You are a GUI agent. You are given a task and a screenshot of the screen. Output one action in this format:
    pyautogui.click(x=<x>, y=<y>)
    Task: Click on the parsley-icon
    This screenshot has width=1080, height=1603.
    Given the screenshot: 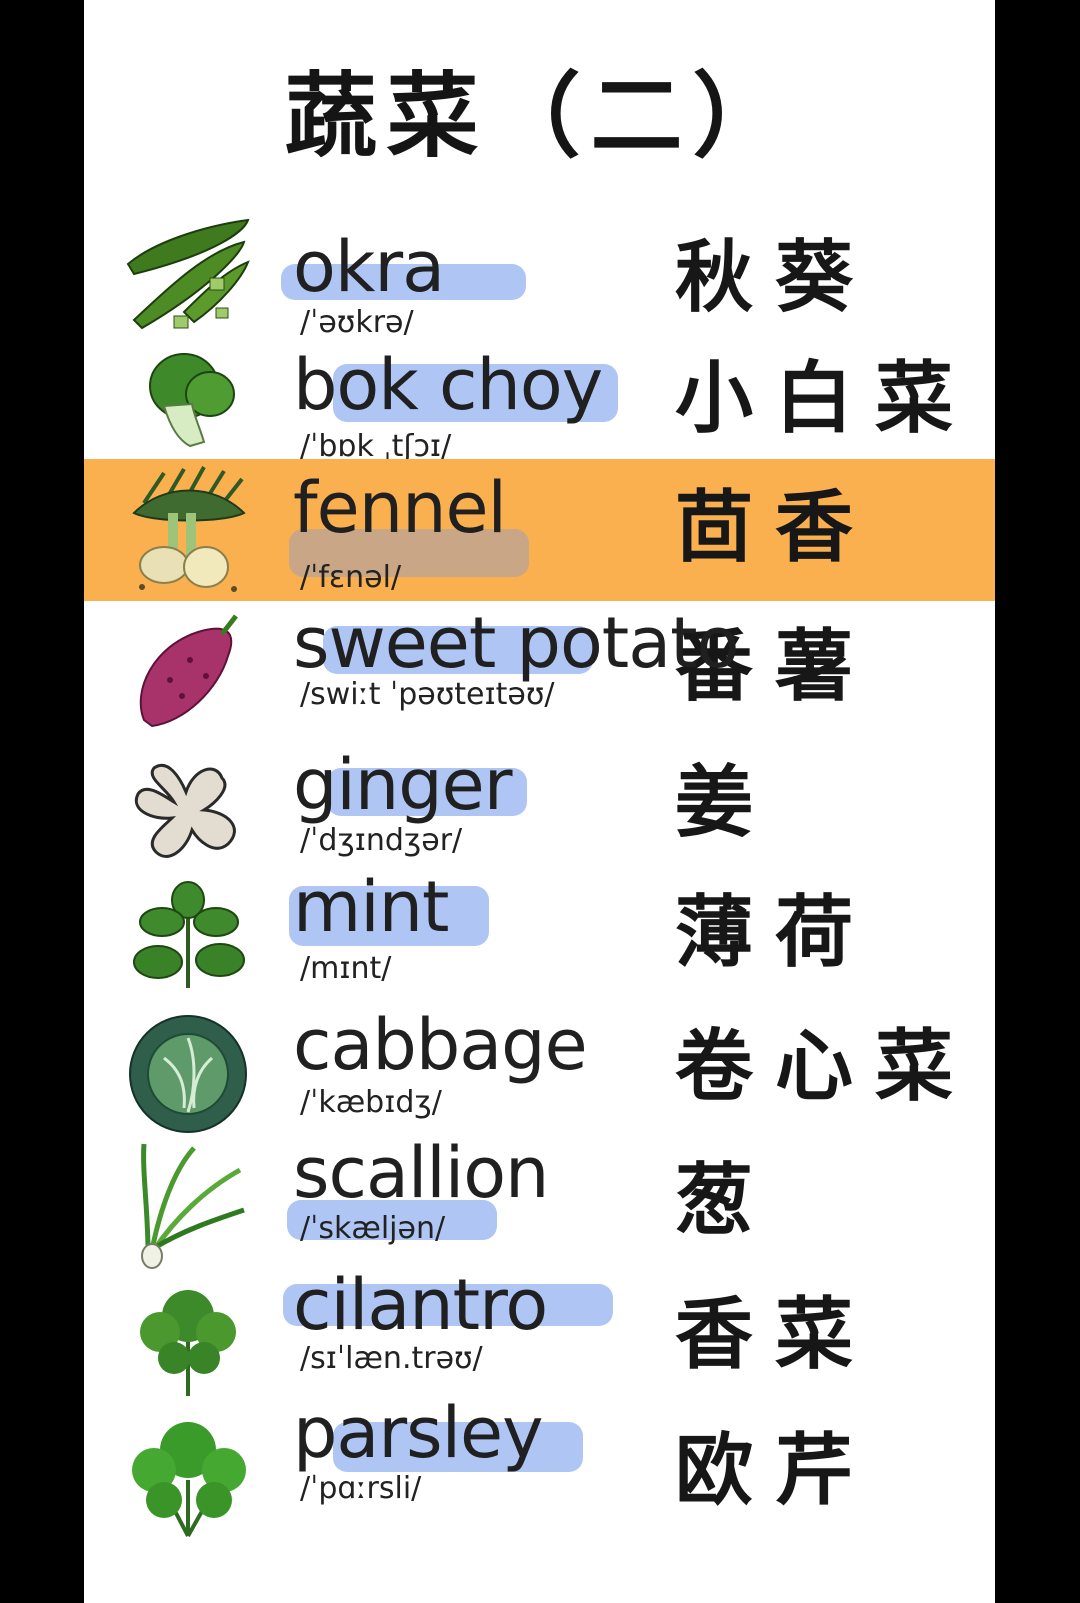 What is the action you would take?
    pyautogui.click(x=189, y=1478)
    